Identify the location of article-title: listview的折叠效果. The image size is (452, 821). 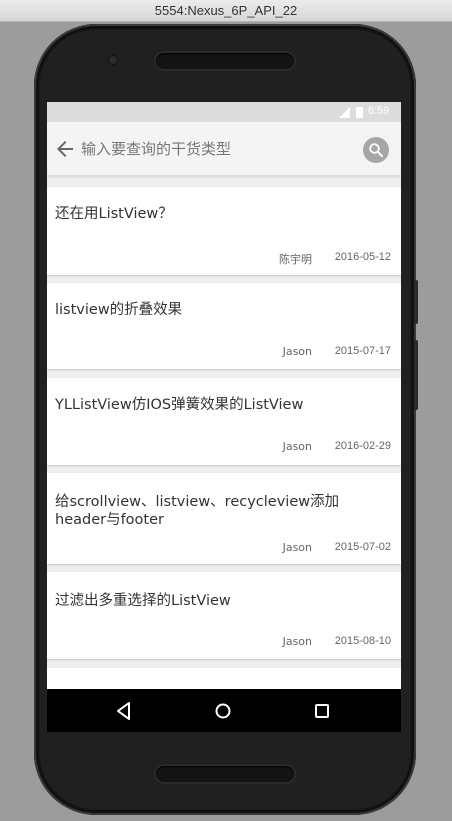
(119, 310).